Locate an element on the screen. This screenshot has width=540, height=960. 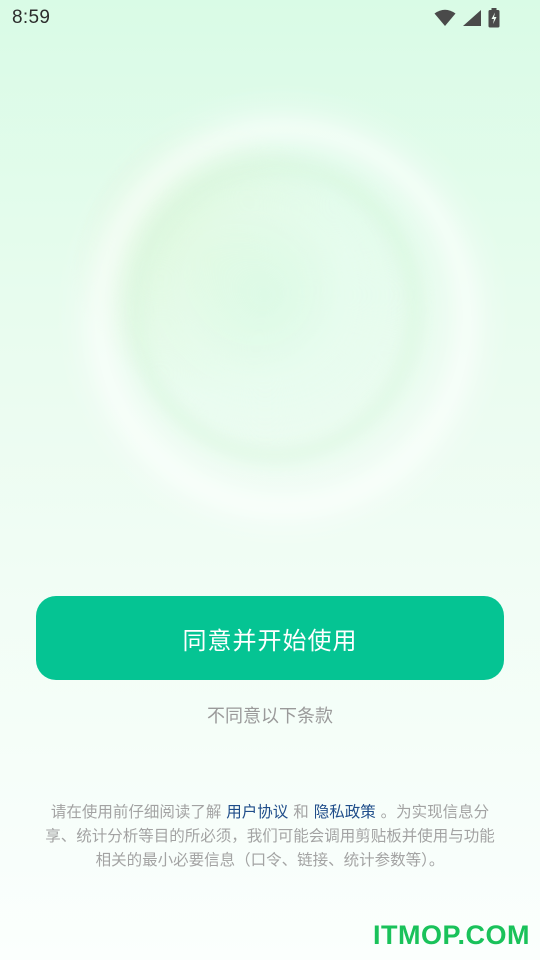
cellular-signal-icon is located at coordinates (472, 18).